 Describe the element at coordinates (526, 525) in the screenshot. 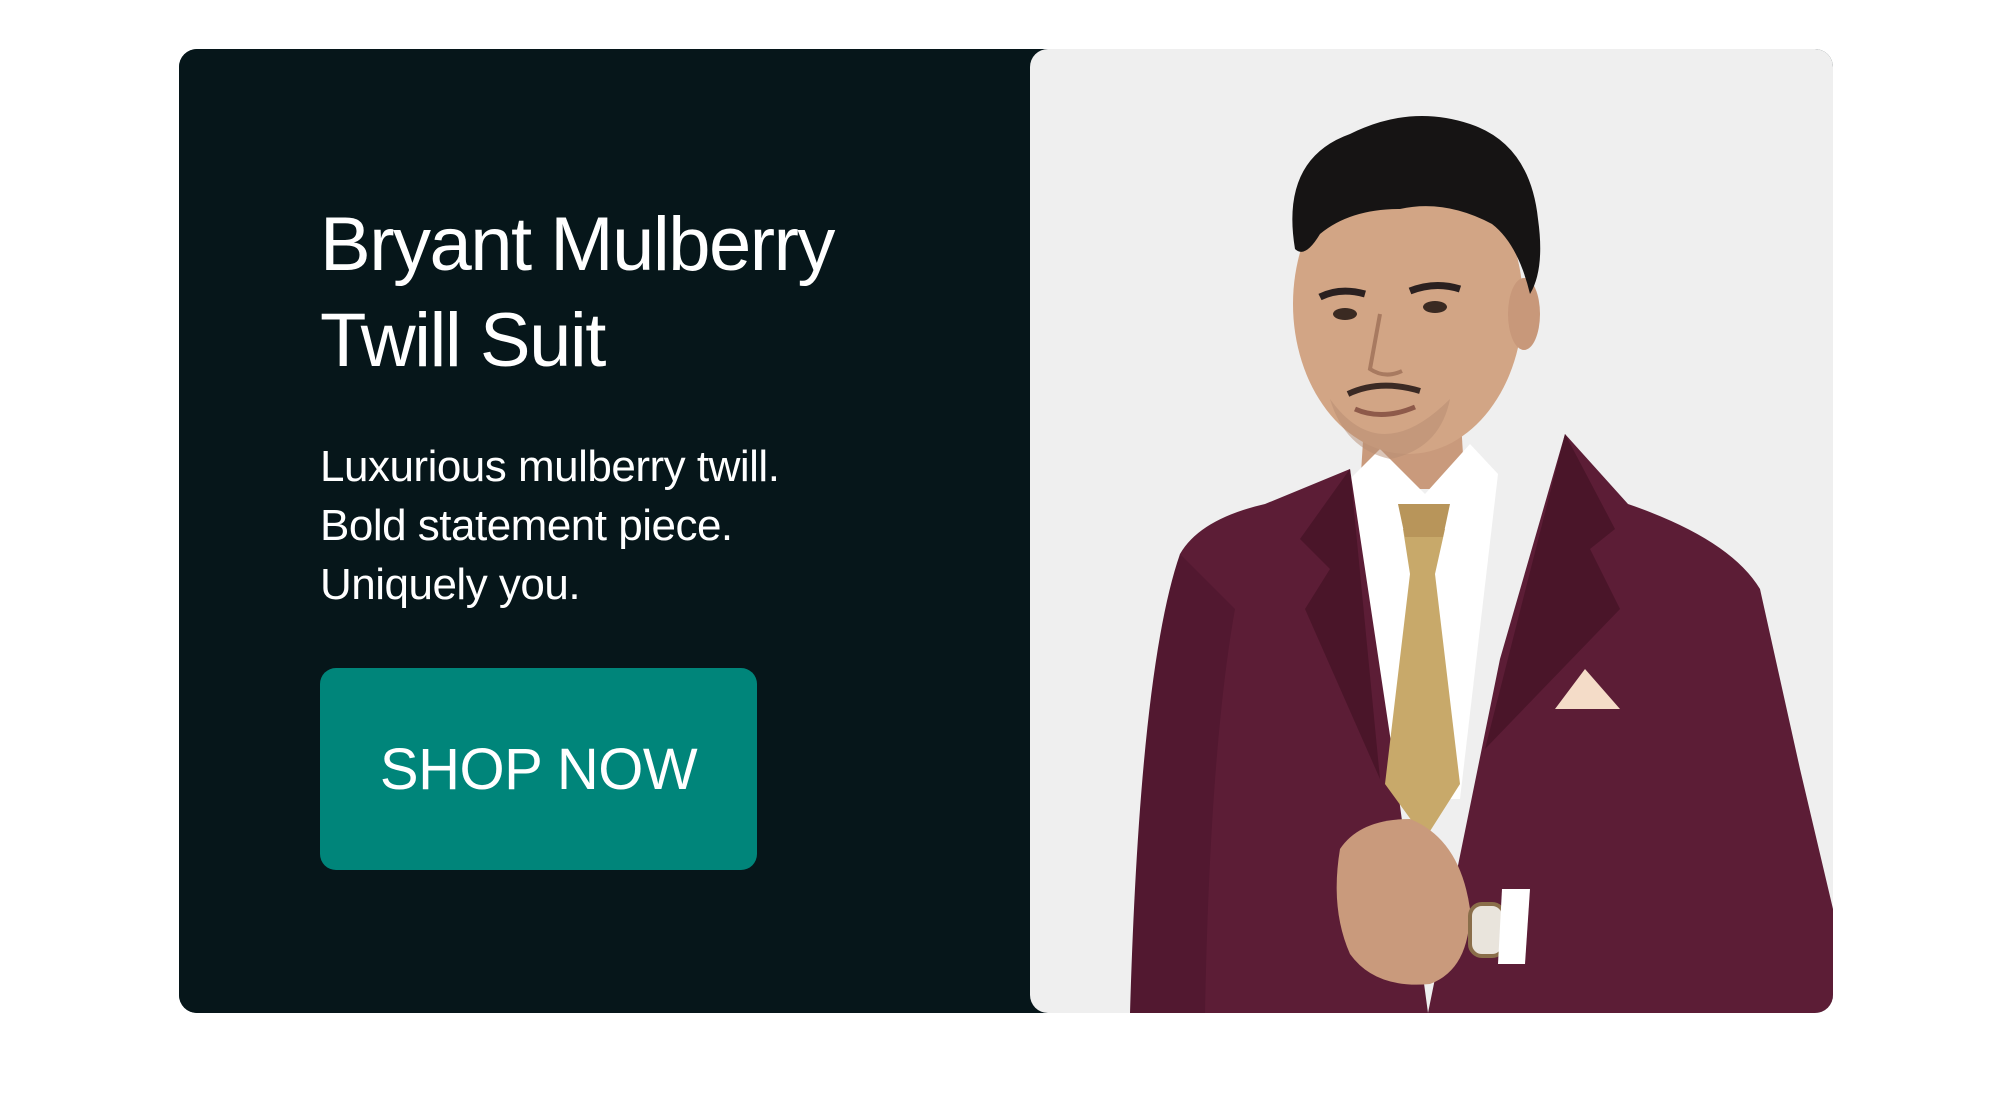

I see `product-description-line-2: Bold statement piece.` at that location.